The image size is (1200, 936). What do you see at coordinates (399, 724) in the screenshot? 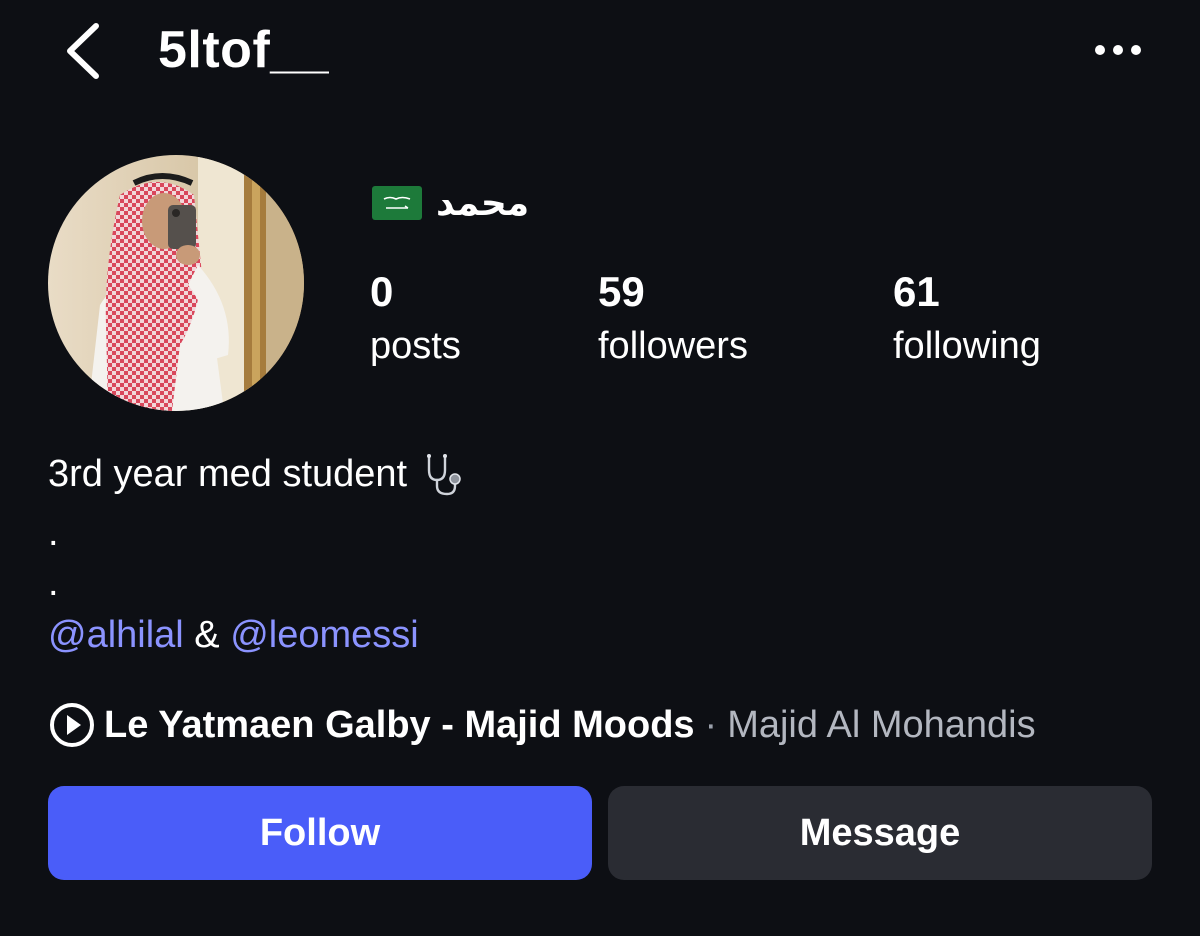
I see `music-song-title: Le Yatmaen Galby - Majid Moods` at bounding box center [399, 724].